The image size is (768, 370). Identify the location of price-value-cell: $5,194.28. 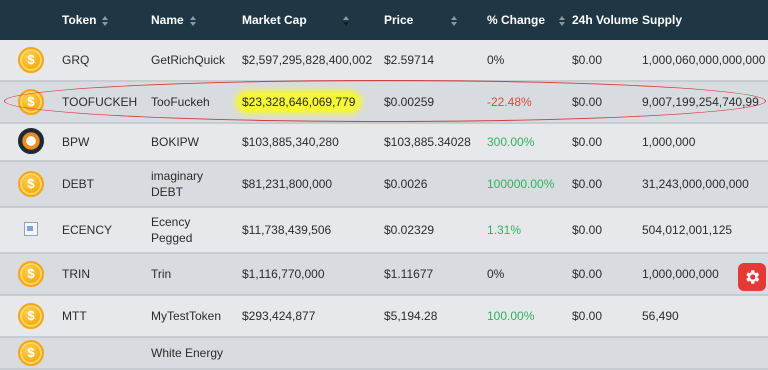
(435, 316).